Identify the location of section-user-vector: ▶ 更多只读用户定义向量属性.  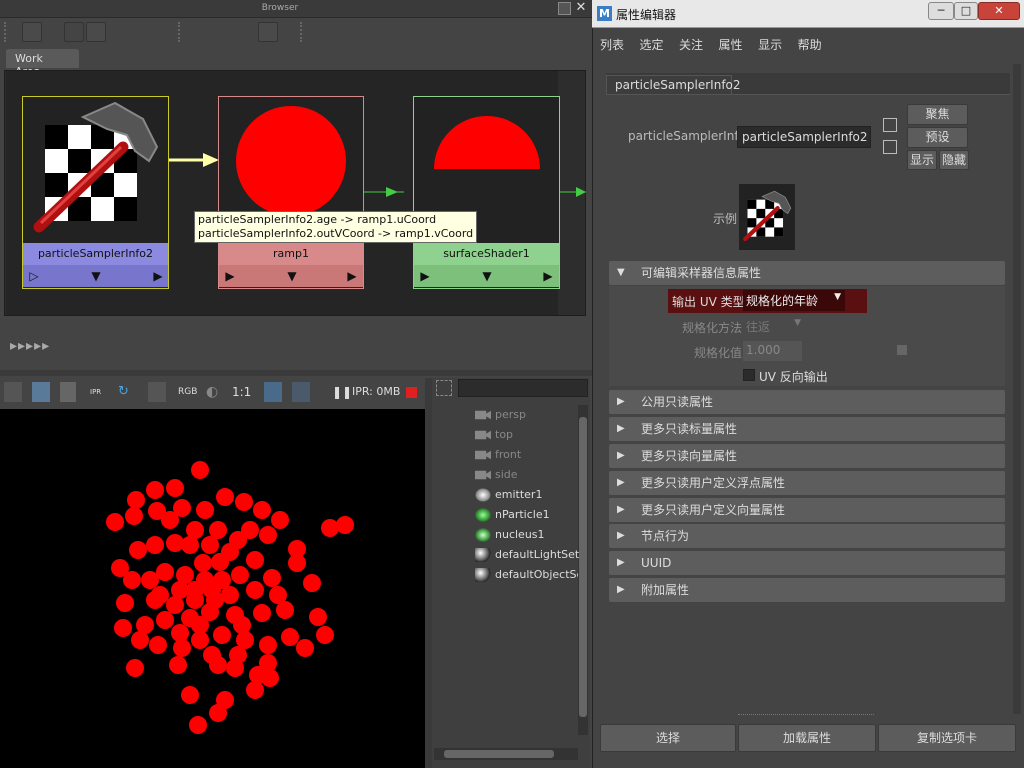
(807, 510).